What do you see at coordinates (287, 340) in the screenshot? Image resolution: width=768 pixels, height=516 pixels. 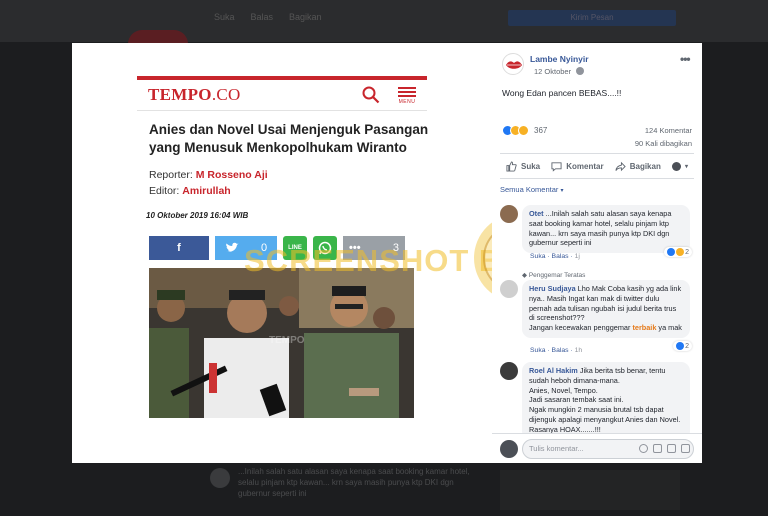 I see `photo-watermark: TEMPO` at bounding box center [287, 340].